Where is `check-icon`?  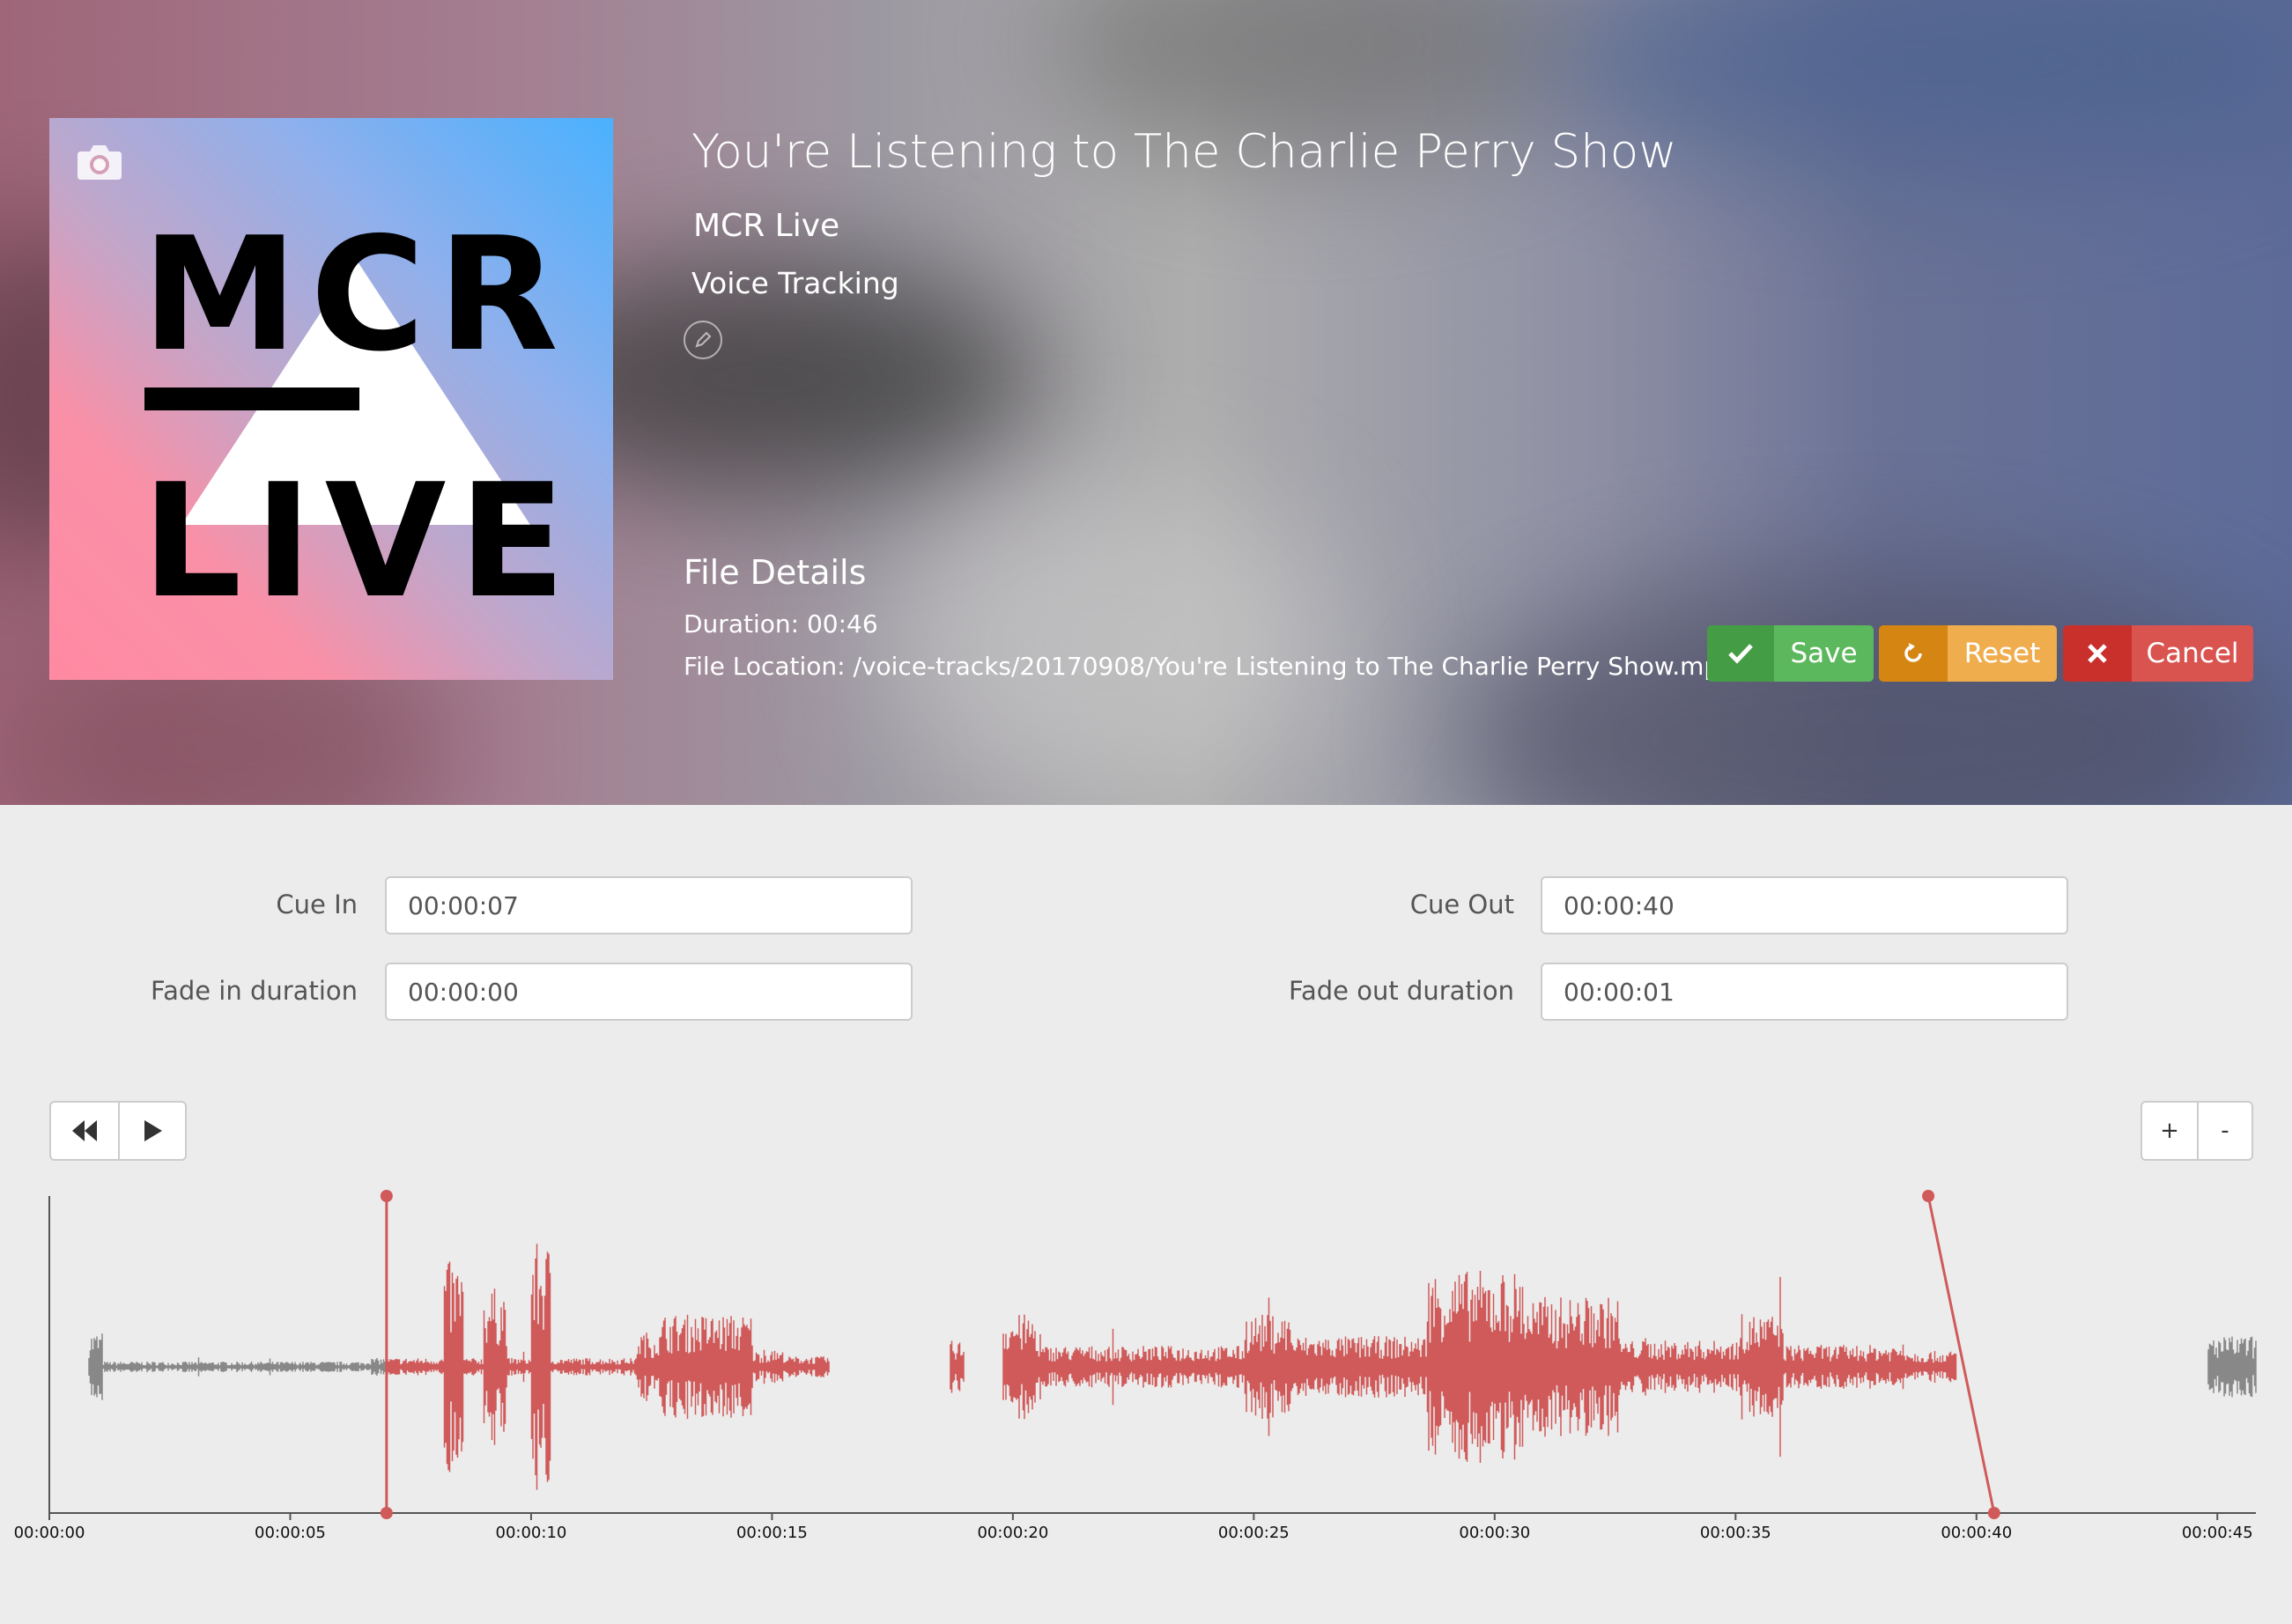 check-icon is located at coordinates (1740, 654).